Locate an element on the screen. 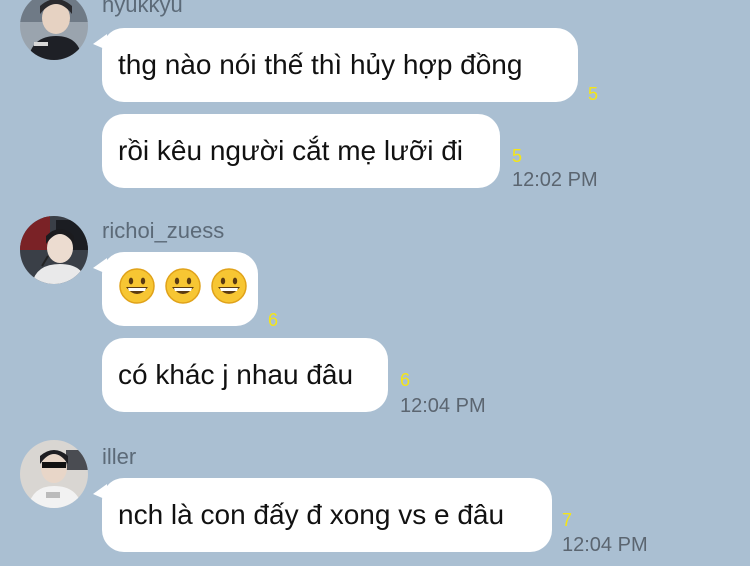  message-text: thg nào nói thế thì hủy hợp đồng is located at coordinates (320, 64).